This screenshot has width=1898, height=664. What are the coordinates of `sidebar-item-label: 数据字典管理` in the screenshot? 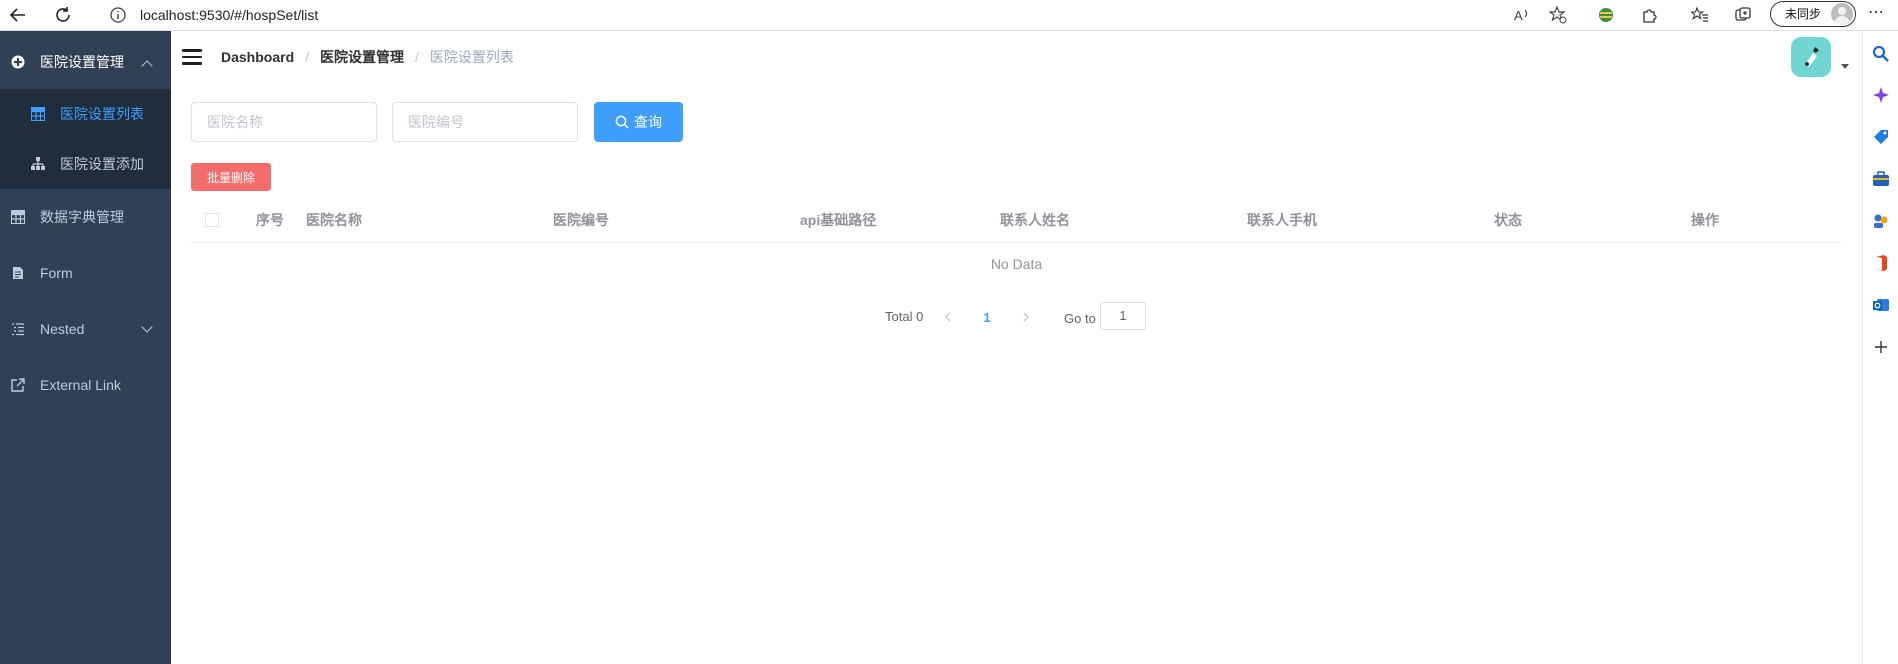 It's located at (82, 217).